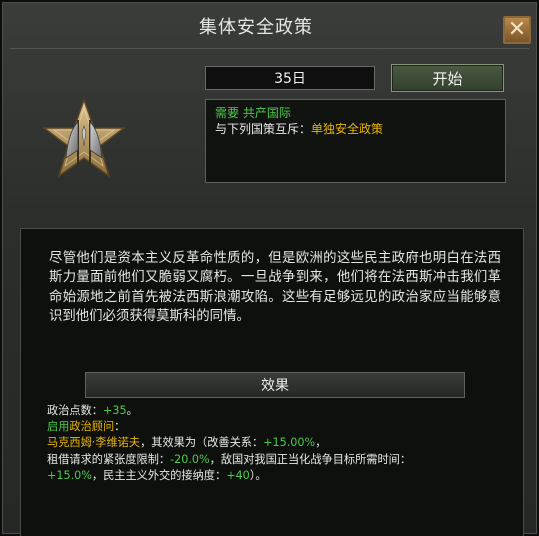  I want to click on effects-header: 效果, so click(275, 385).